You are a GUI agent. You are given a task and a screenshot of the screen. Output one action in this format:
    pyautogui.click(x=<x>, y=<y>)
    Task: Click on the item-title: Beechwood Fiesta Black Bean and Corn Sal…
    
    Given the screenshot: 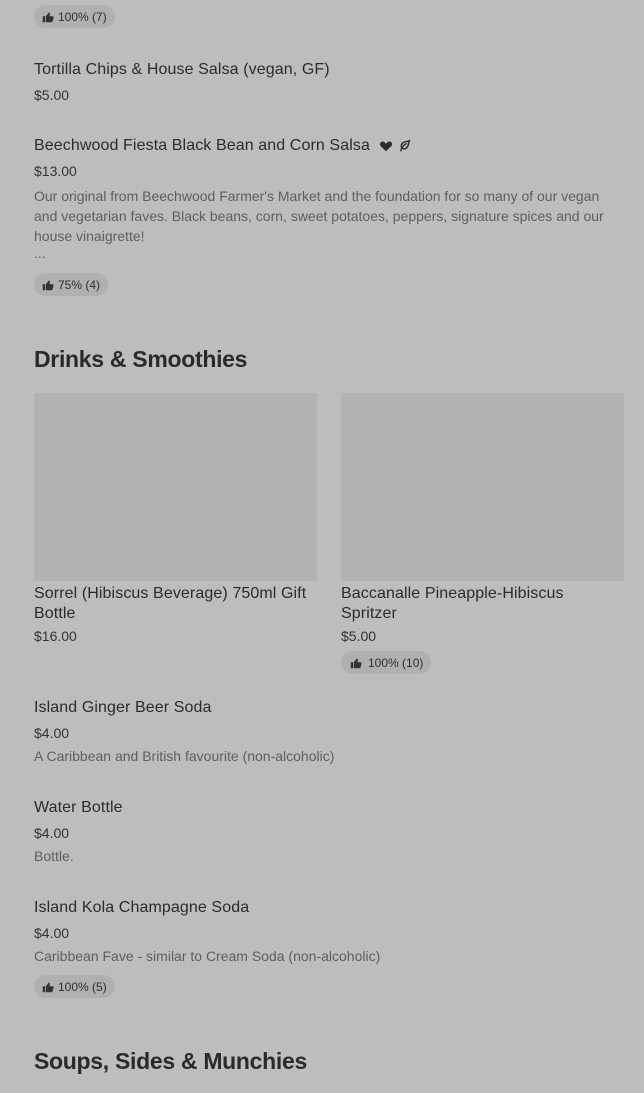 What is the action you would take?
    pyautogui.click(x=202, y=145)
    